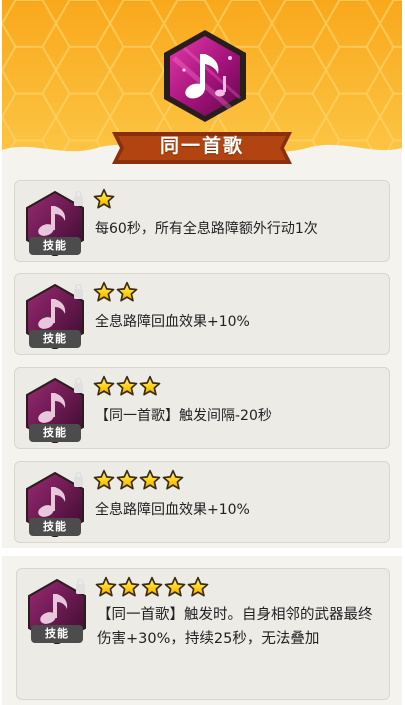  I want to click on upgrade-card: 技能 【同一首歌】触发间隔-20秒, so click(202, 408).